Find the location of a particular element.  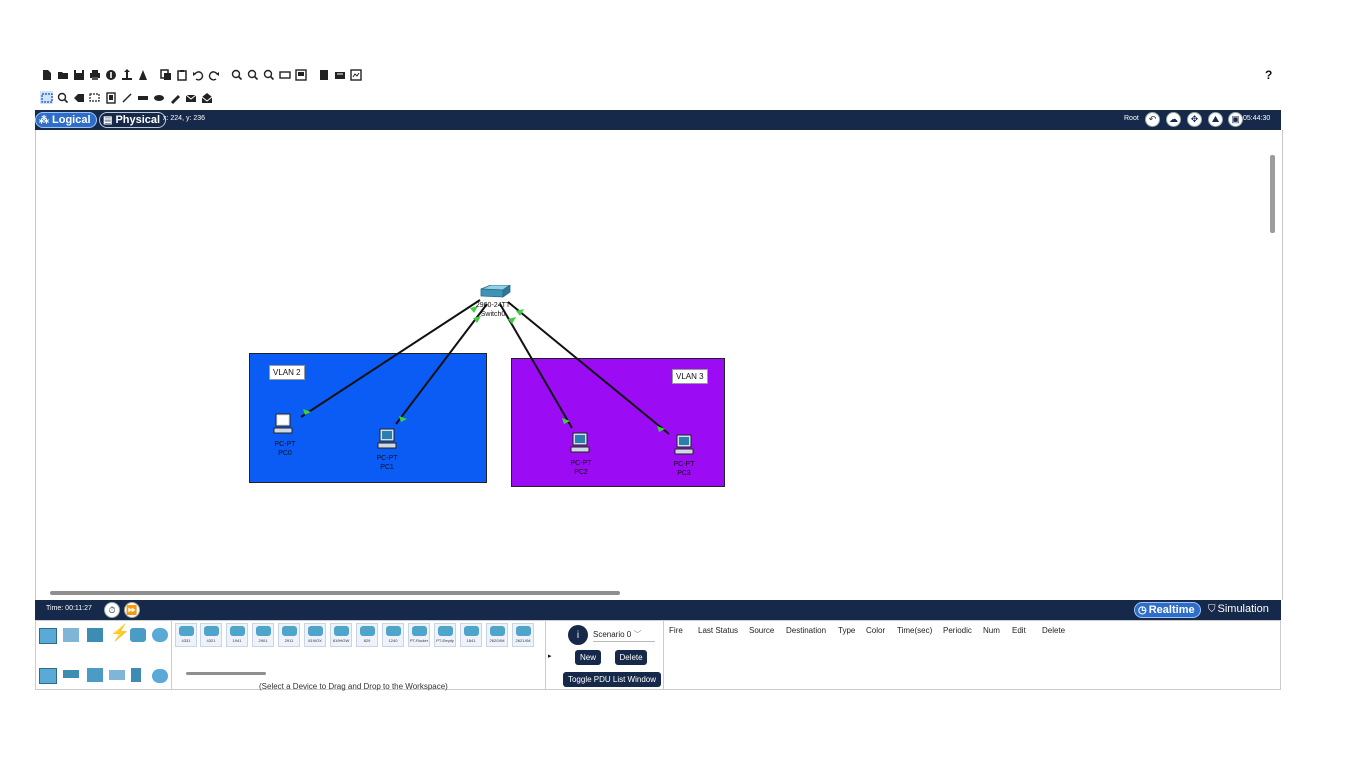

device-tile: PT-Empty is located at coordinates (445, 635).